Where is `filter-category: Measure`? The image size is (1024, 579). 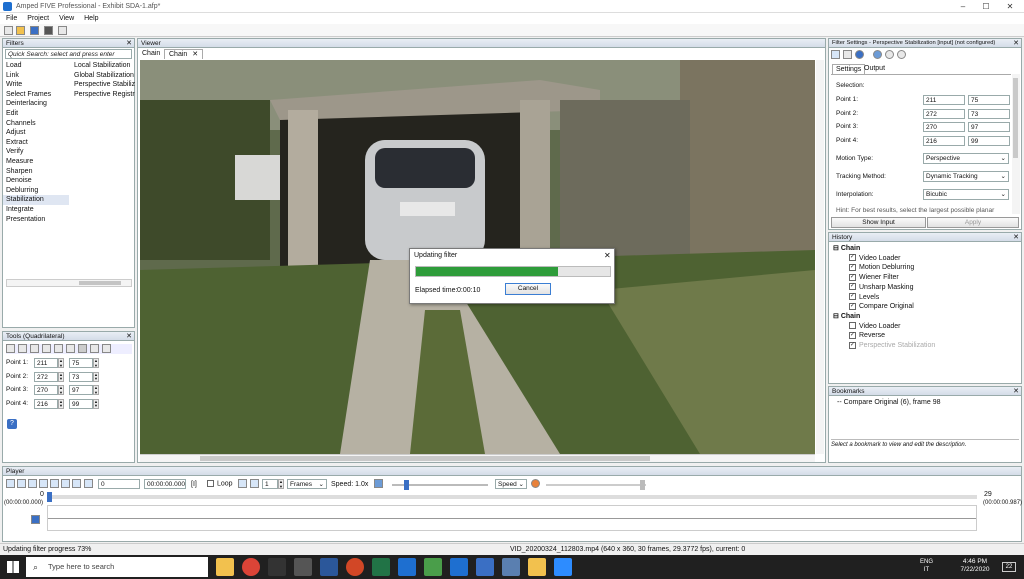 filter-category: Measure is located at coordinates (36, 162).